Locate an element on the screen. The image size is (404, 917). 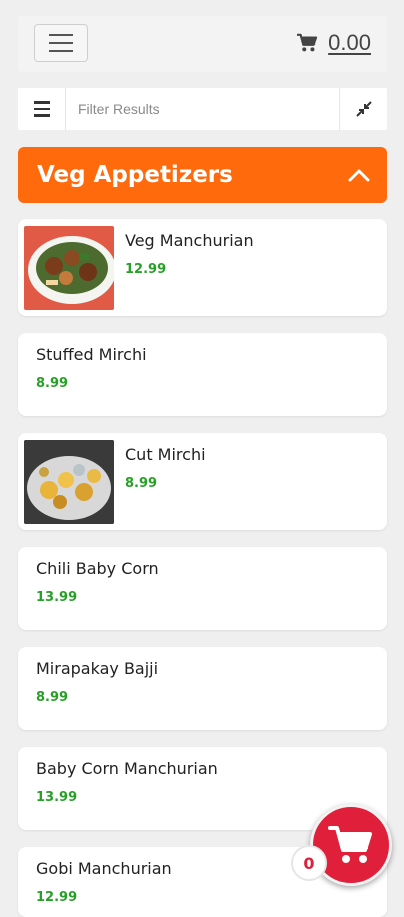
menu-icon is located at coordinates (61, 35).